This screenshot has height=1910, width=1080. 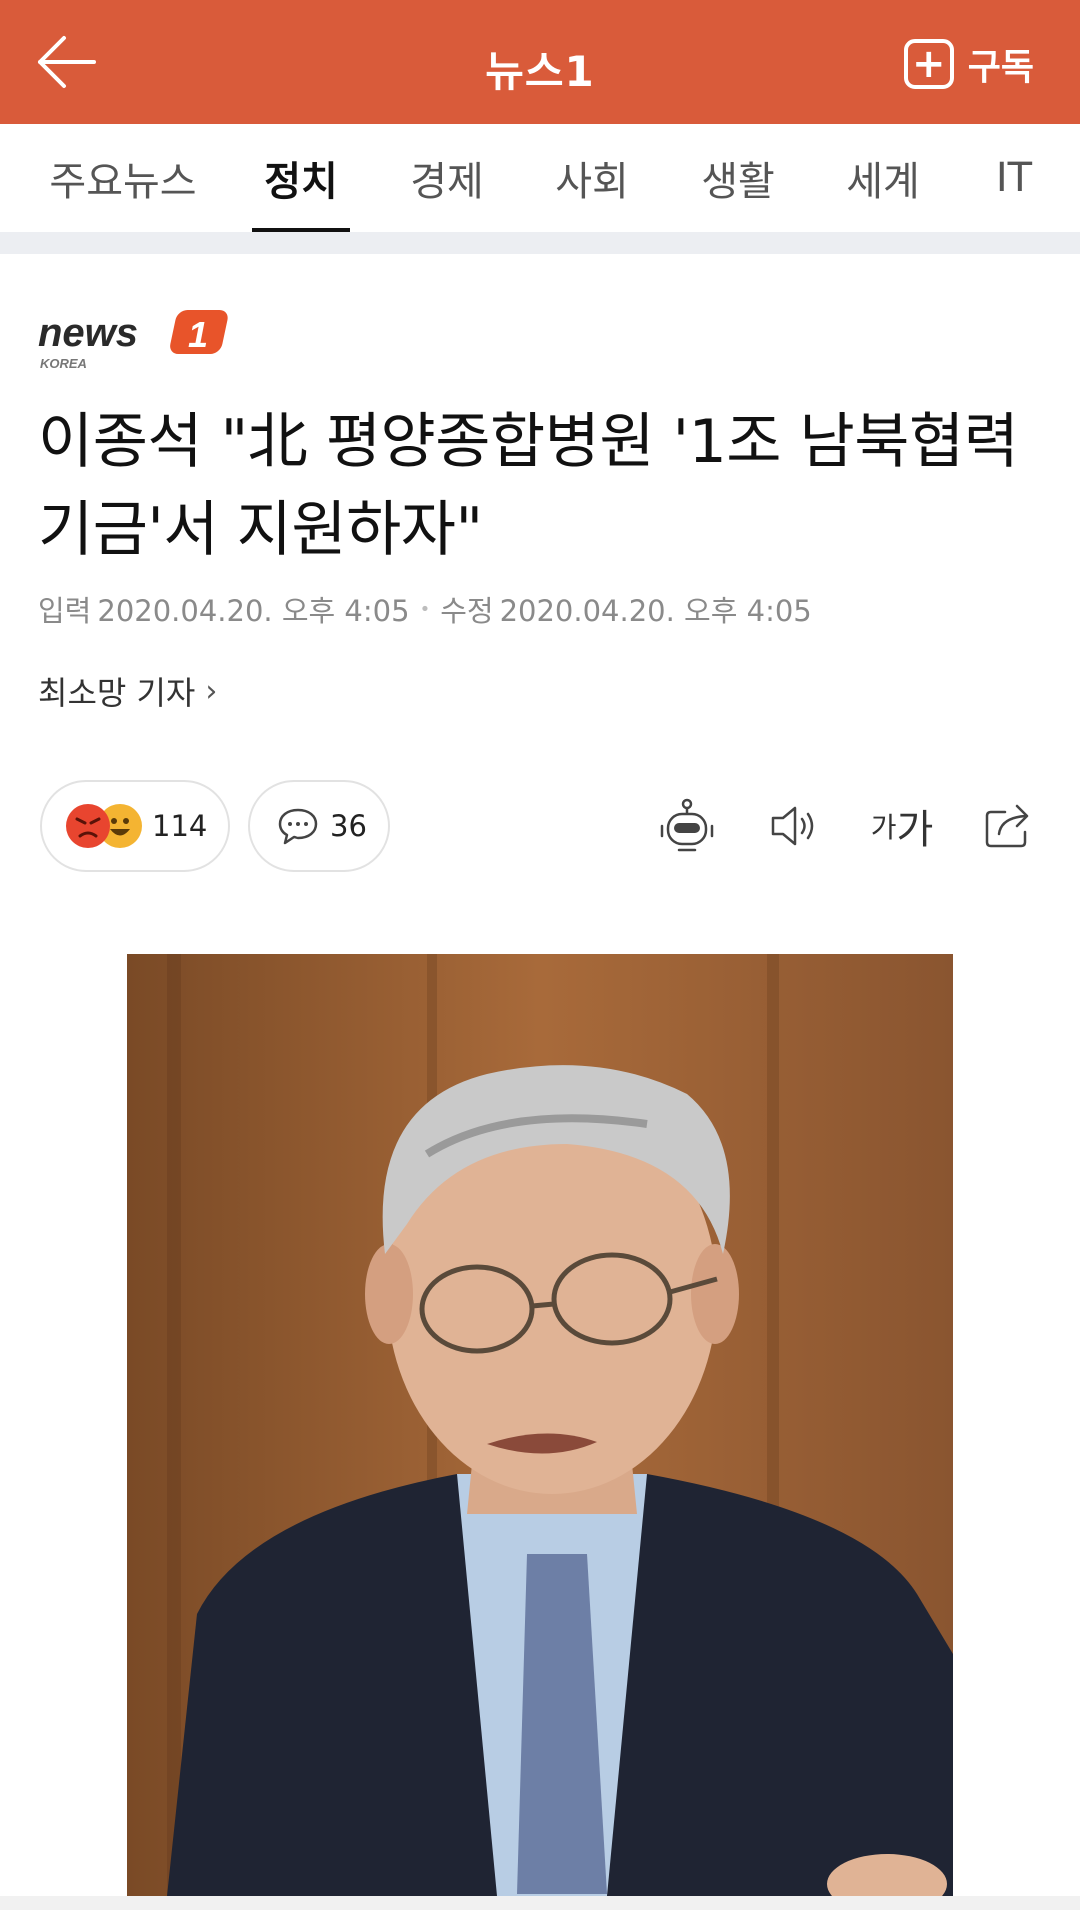 What do you see at coordinates (540, 243) in the screenshot?
I see `section-divider` at bounding box center [540, 243].